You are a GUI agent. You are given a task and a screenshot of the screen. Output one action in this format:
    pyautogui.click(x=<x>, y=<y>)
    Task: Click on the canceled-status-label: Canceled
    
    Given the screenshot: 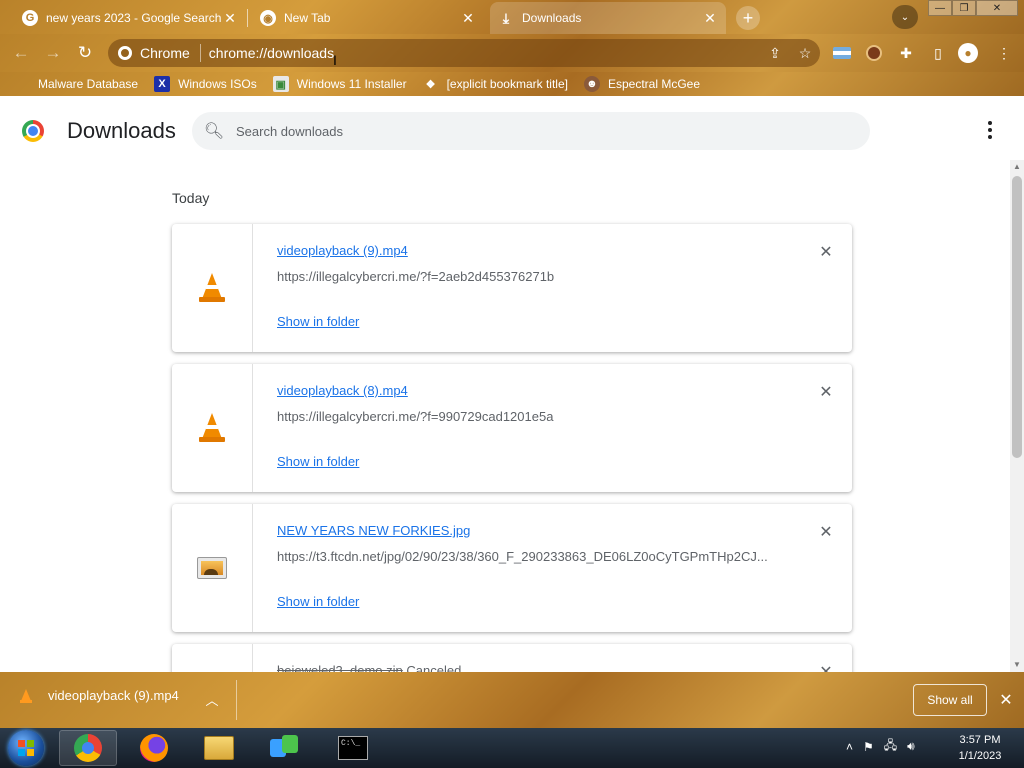 What is the action you would take?
    pyautogui.click(x=434, y=667)
    